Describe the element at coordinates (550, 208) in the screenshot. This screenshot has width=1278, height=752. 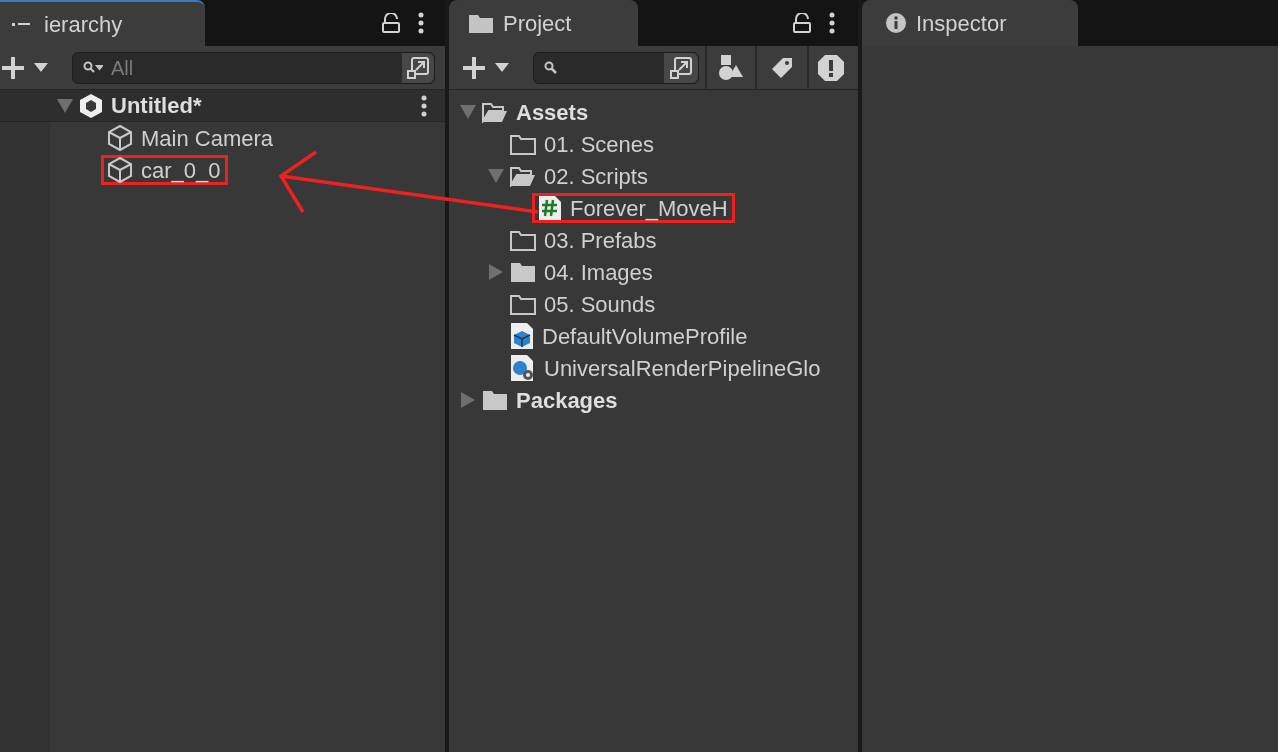
I see `script-file-icon` at that location.